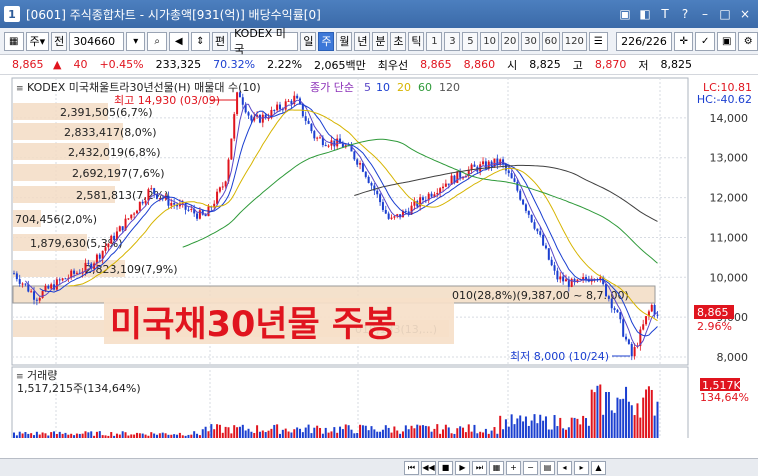 This screenshot has height=476, width=758. What do you see at coordinates (59, 41) in the screenshot?
I see `prev-button: 전` at bounding box center [59, 41].